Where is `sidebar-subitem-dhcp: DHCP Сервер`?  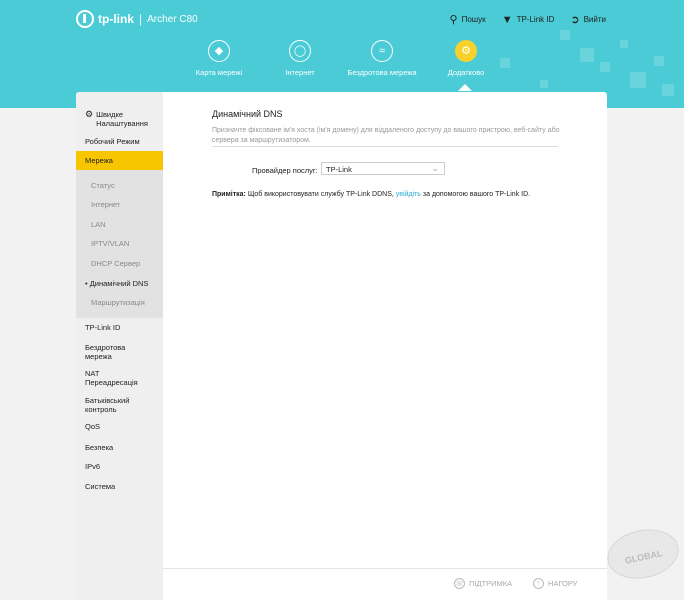 sidebar-subitem-dhcp: DHCP Сервер is located at coordinates (115, 263).